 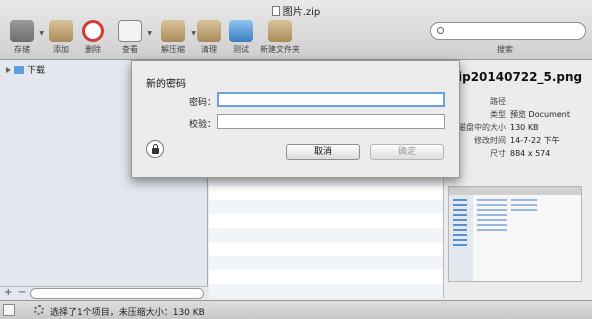 What do you see at coordinates (331, 121) in the screenshot?
I see `verify-field` at bounding box center [331, 121].